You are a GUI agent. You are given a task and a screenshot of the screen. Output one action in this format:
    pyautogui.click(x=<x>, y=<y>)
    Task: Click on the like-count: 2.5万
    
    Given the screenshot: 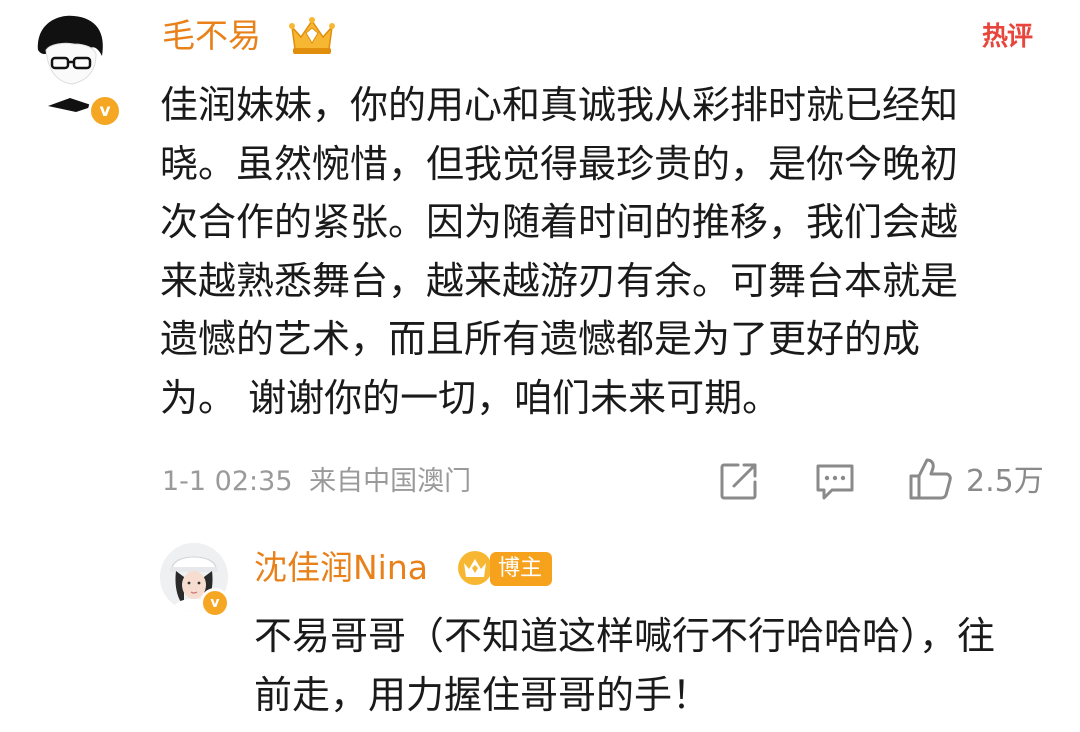 What is the action you would take?
    pyautogui.click(x=1005, y=481)
    